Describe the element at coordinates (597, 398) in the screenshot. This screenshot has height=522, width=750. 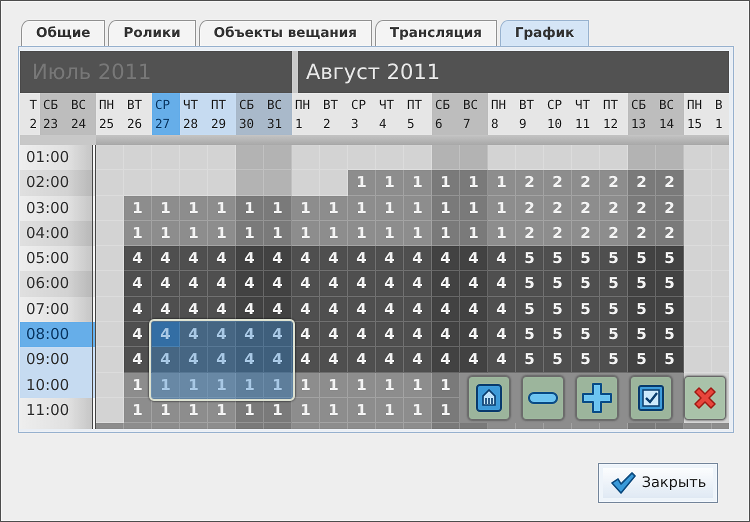
I see `plus-button` at that location.